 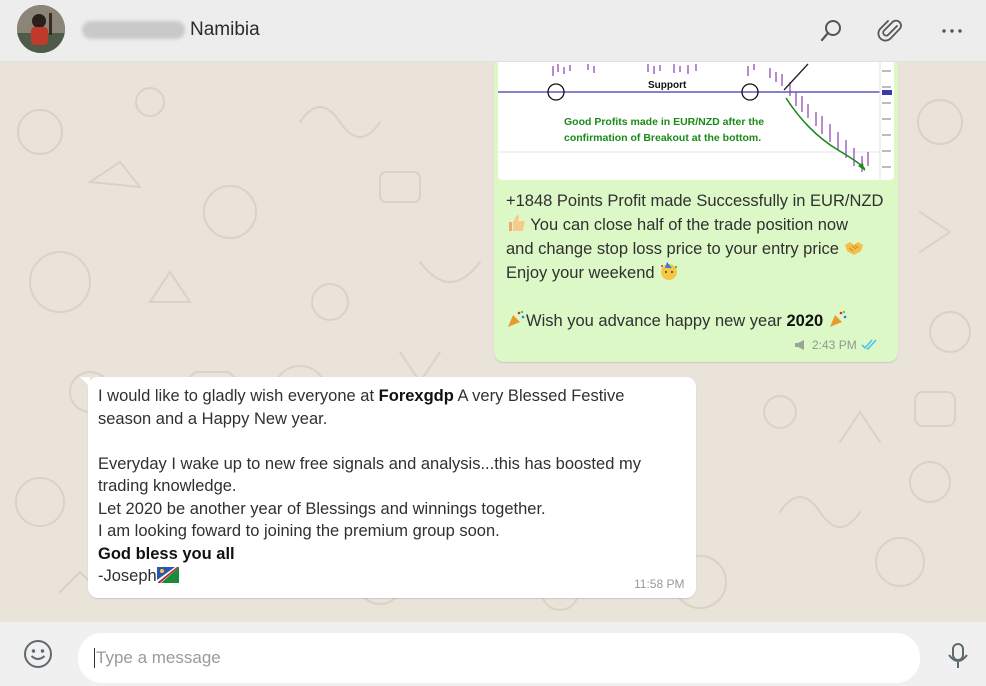 I want to click on outgoing-timestamp: 2:43 PM, so click(x=834, y=345).